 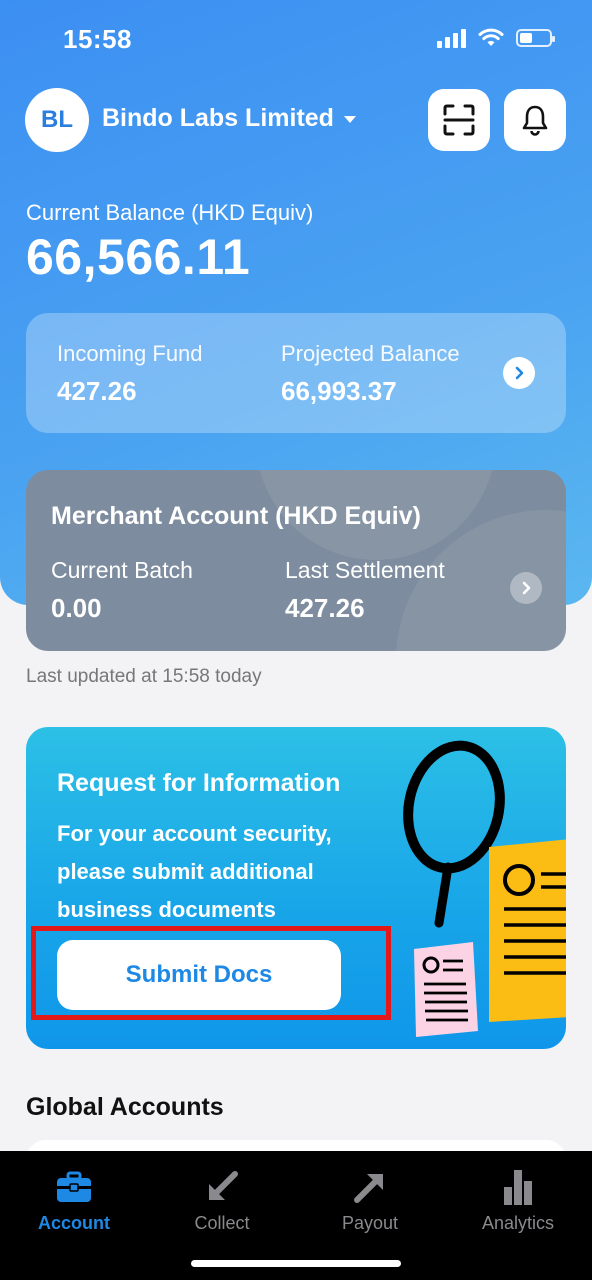 I want to click on last-updated-text: Last updated at 15:58 today, so click(x=144, y=676).